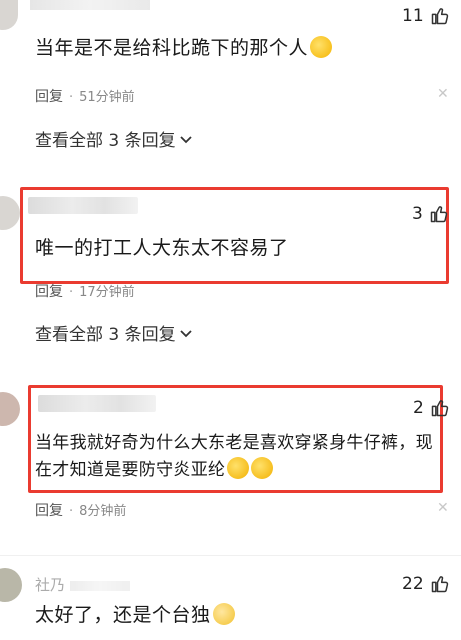 The height and width of the screenshot is (640, 461). I want to click on comment-text: 太好了，还是个台独, so click(135, 615).